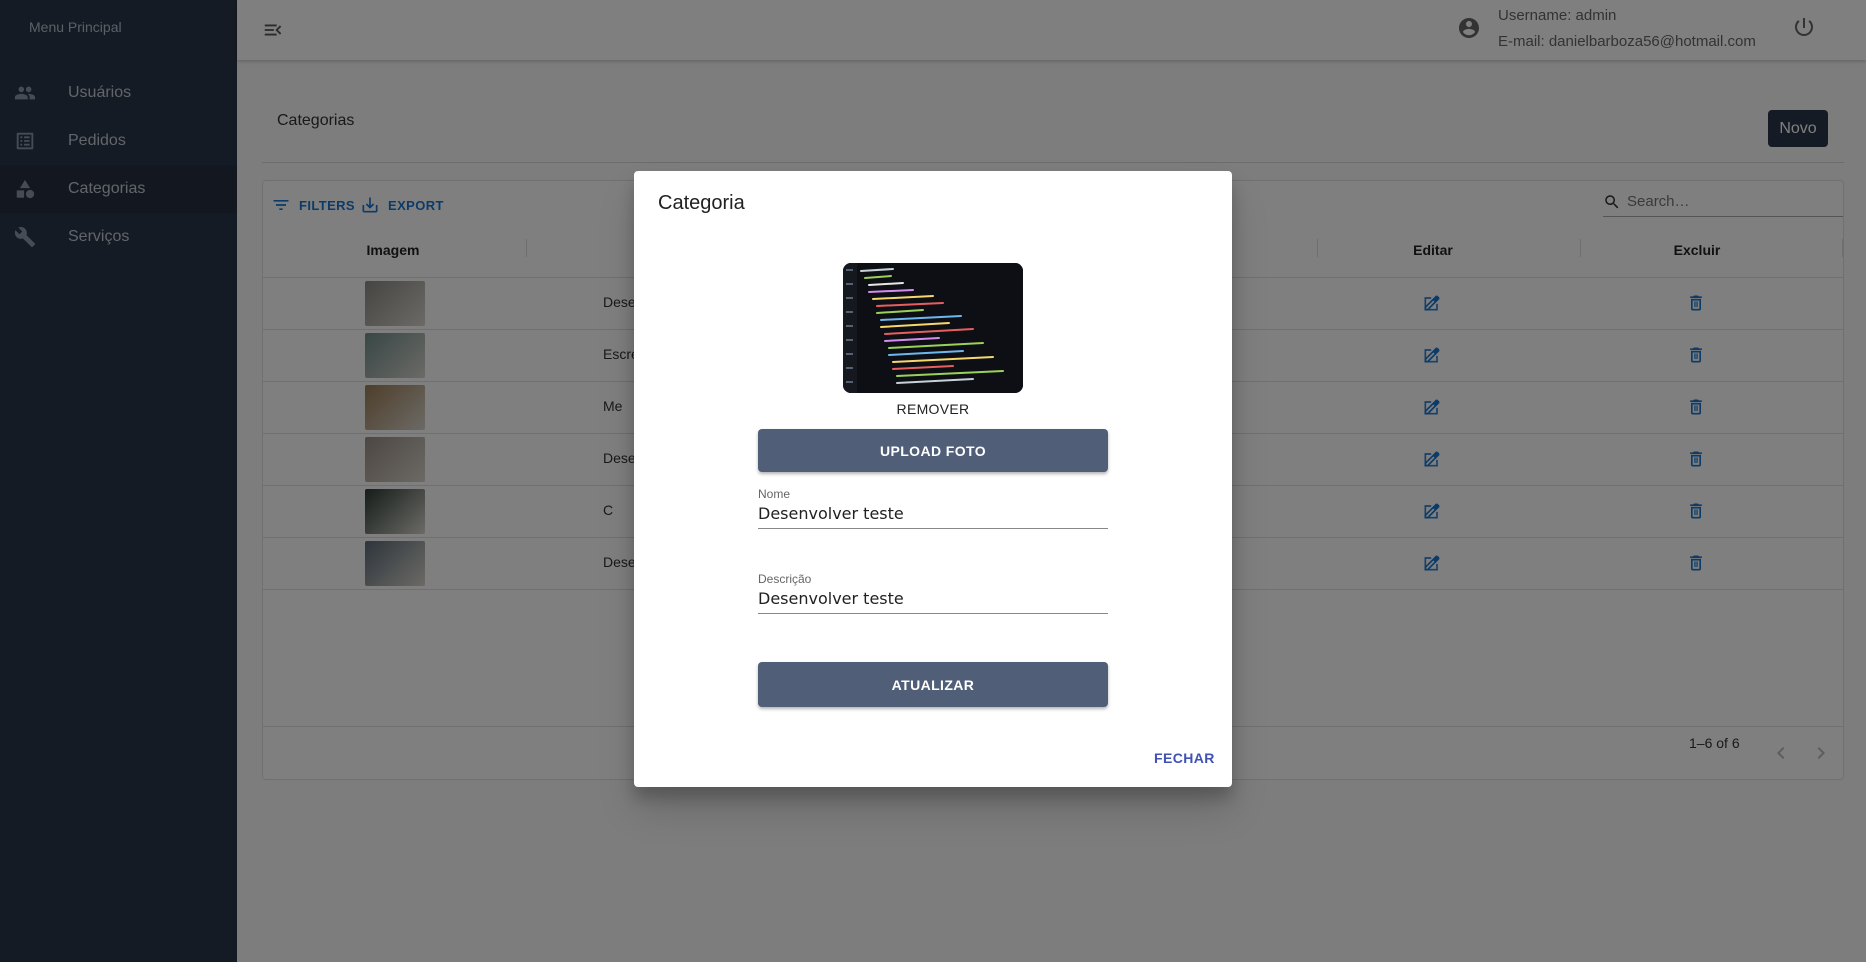 This screenshot has width=1866, height=962. Describe the element at coordinates (933, 450) in the screenshot. I see `upload-photo-button: UPLOAD FOTO` at that location.